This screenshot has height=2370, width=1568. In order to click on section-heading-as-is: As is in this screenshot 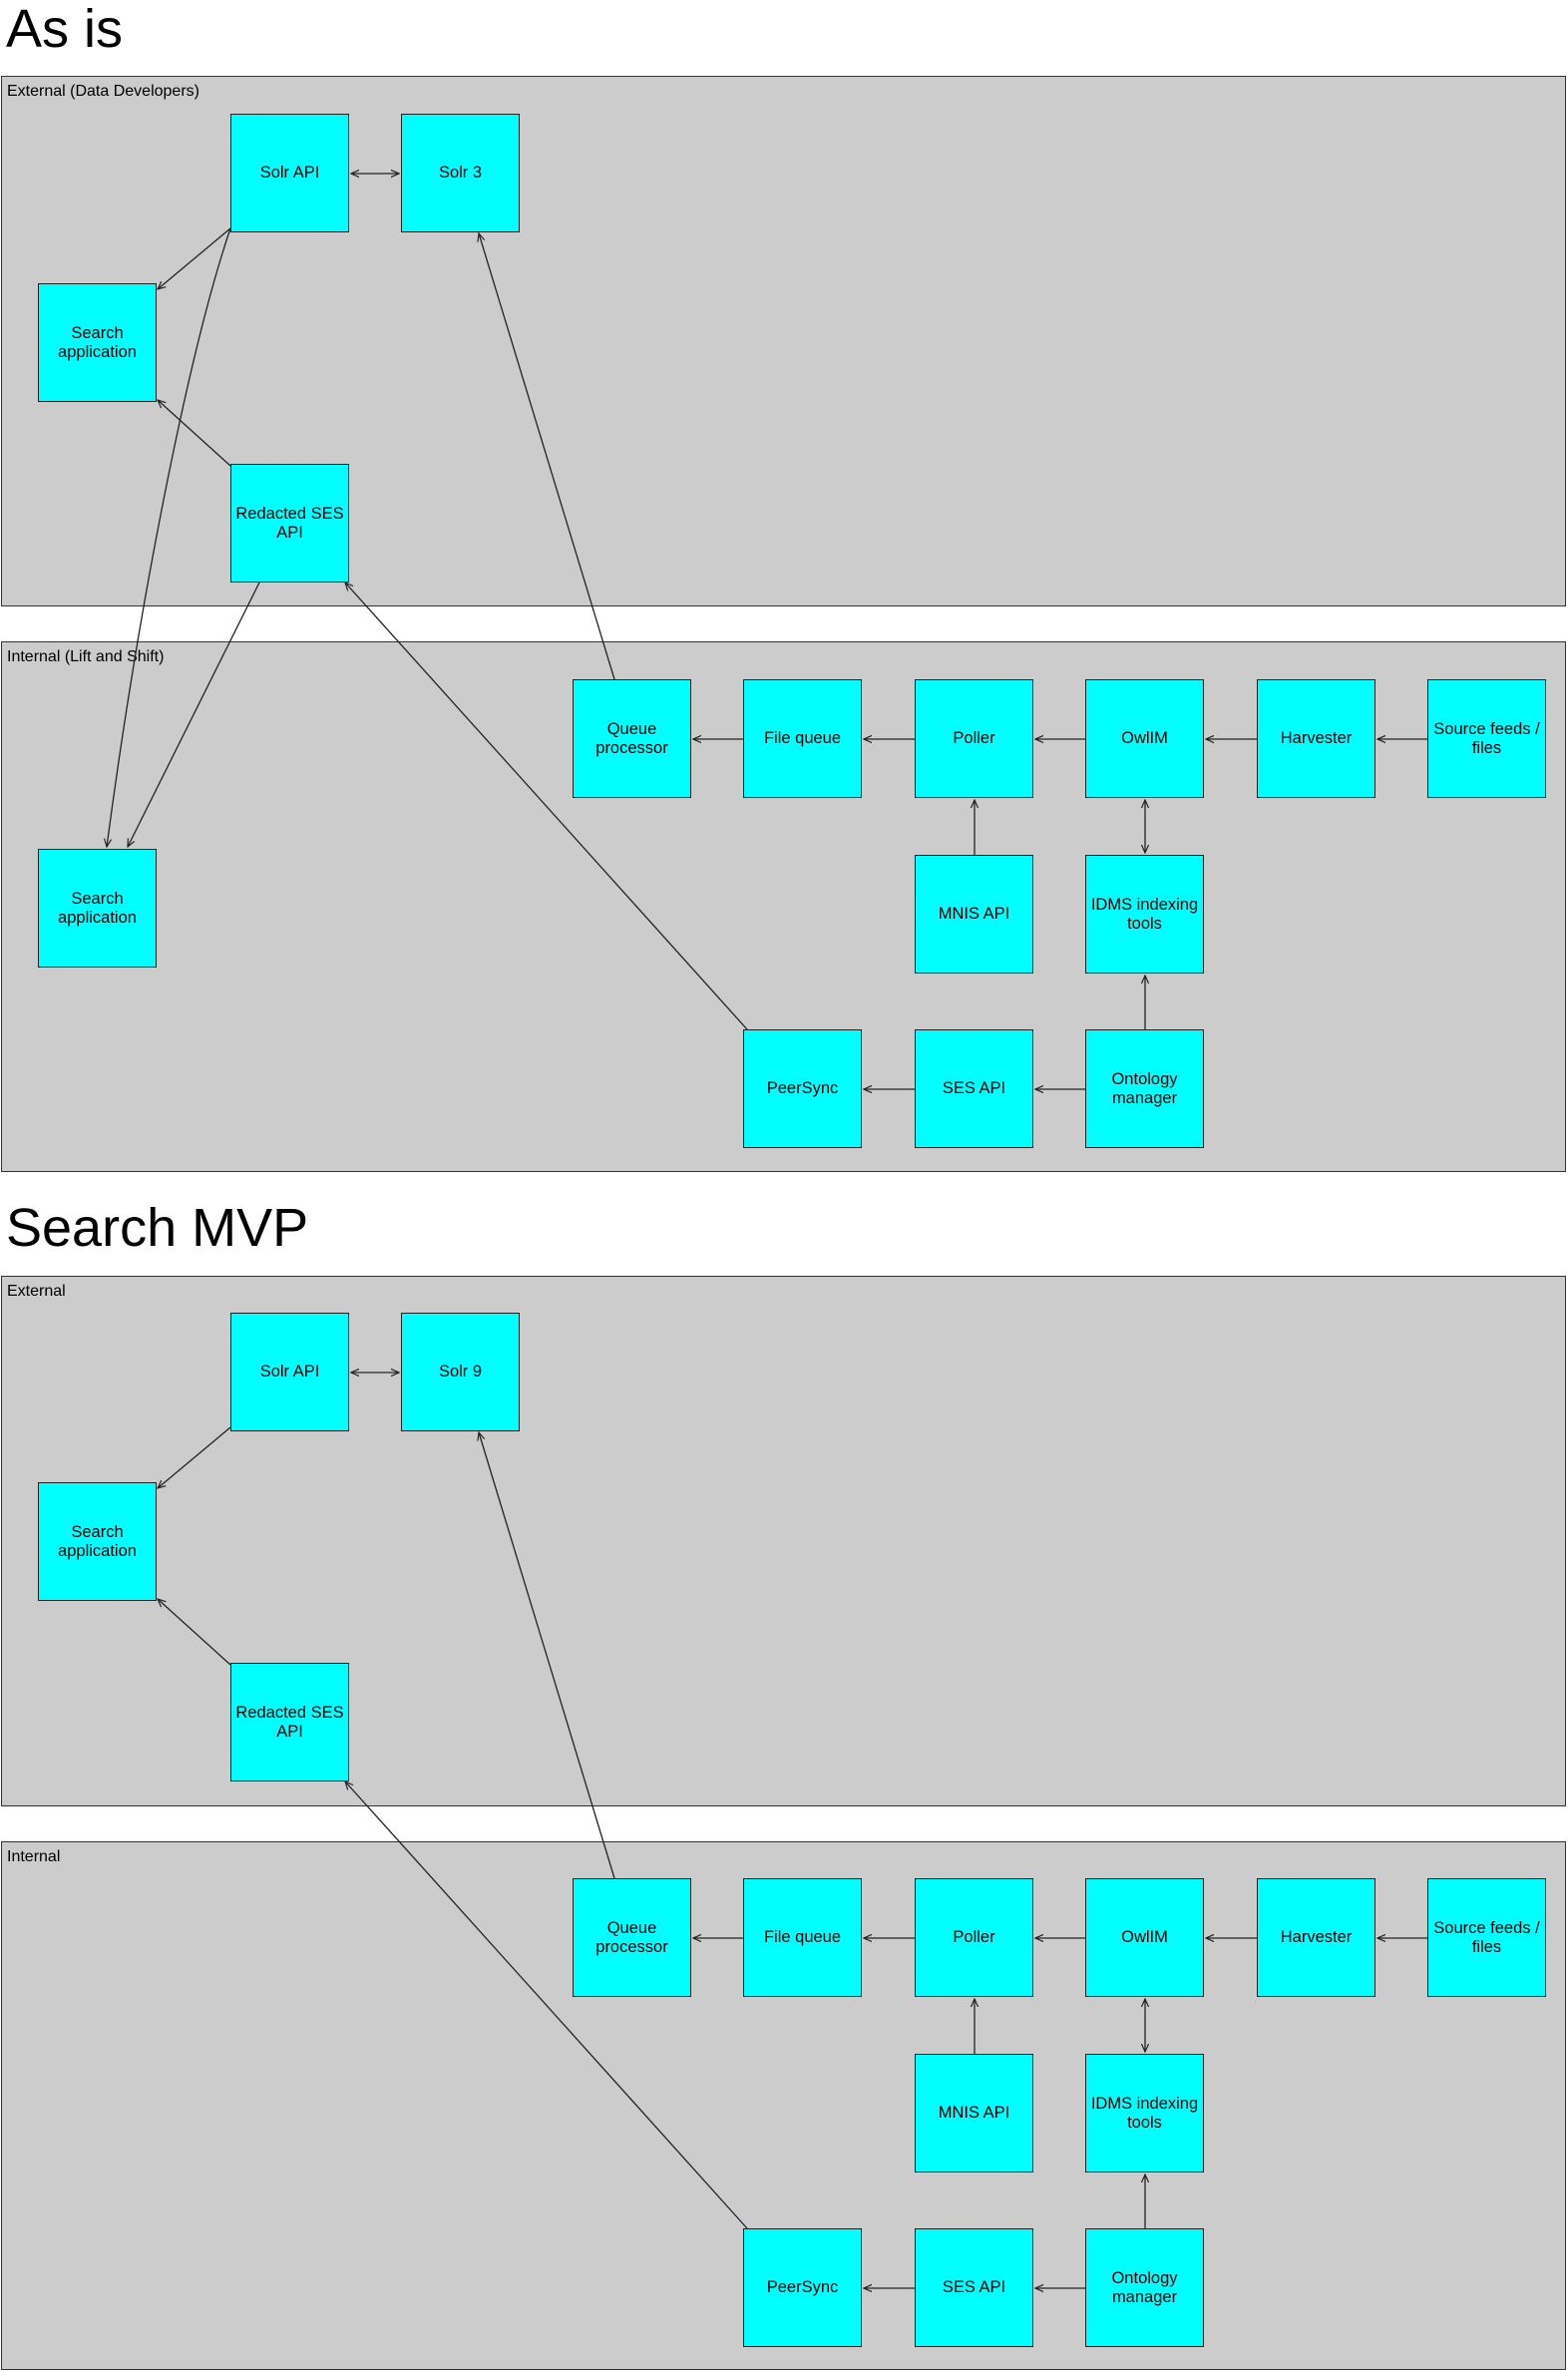, I will do `click(65, 30)`.